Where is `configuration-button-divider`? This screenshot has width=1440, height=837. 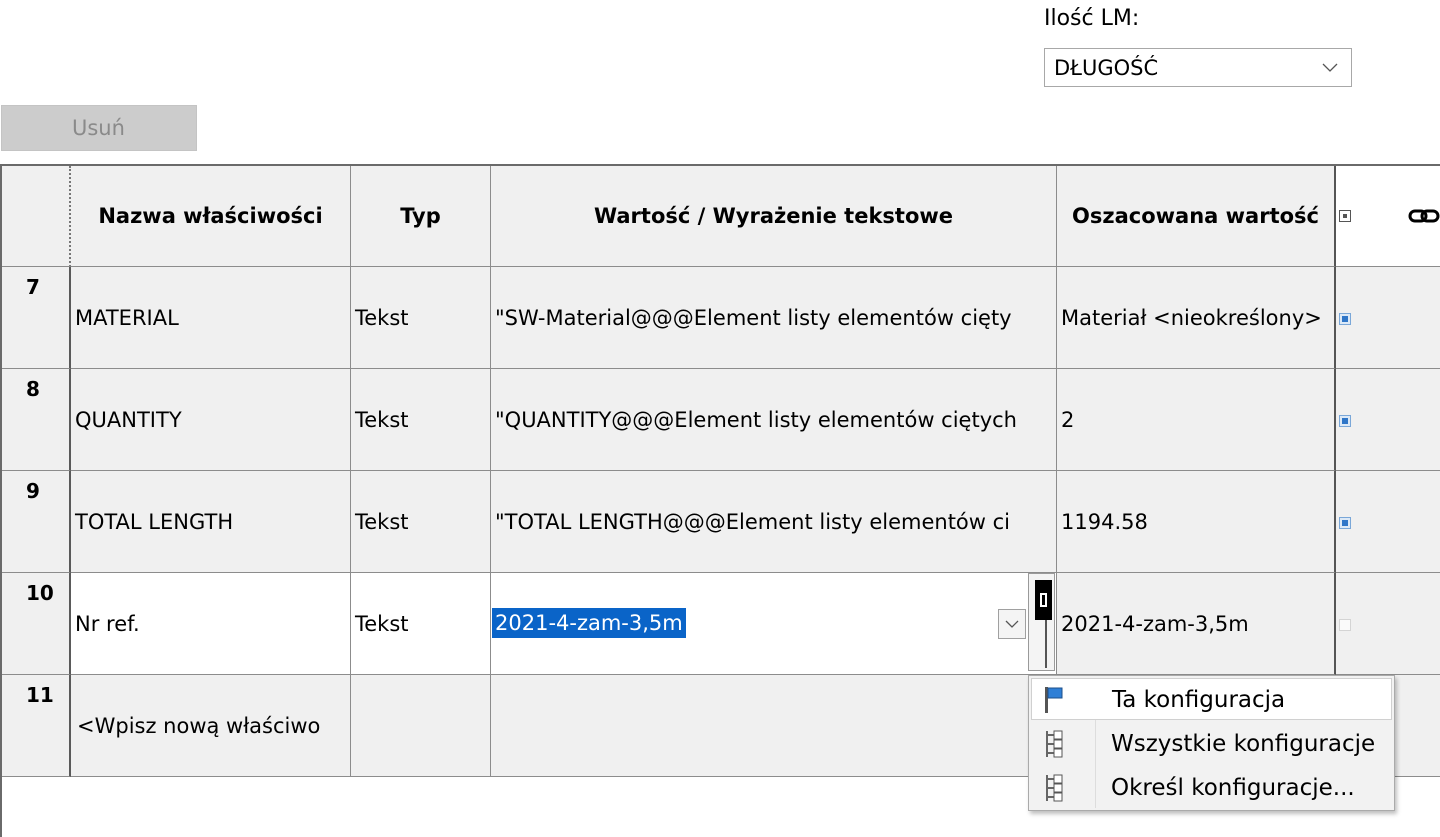
configuration-button-divider is located at coordinates (1046, 644).